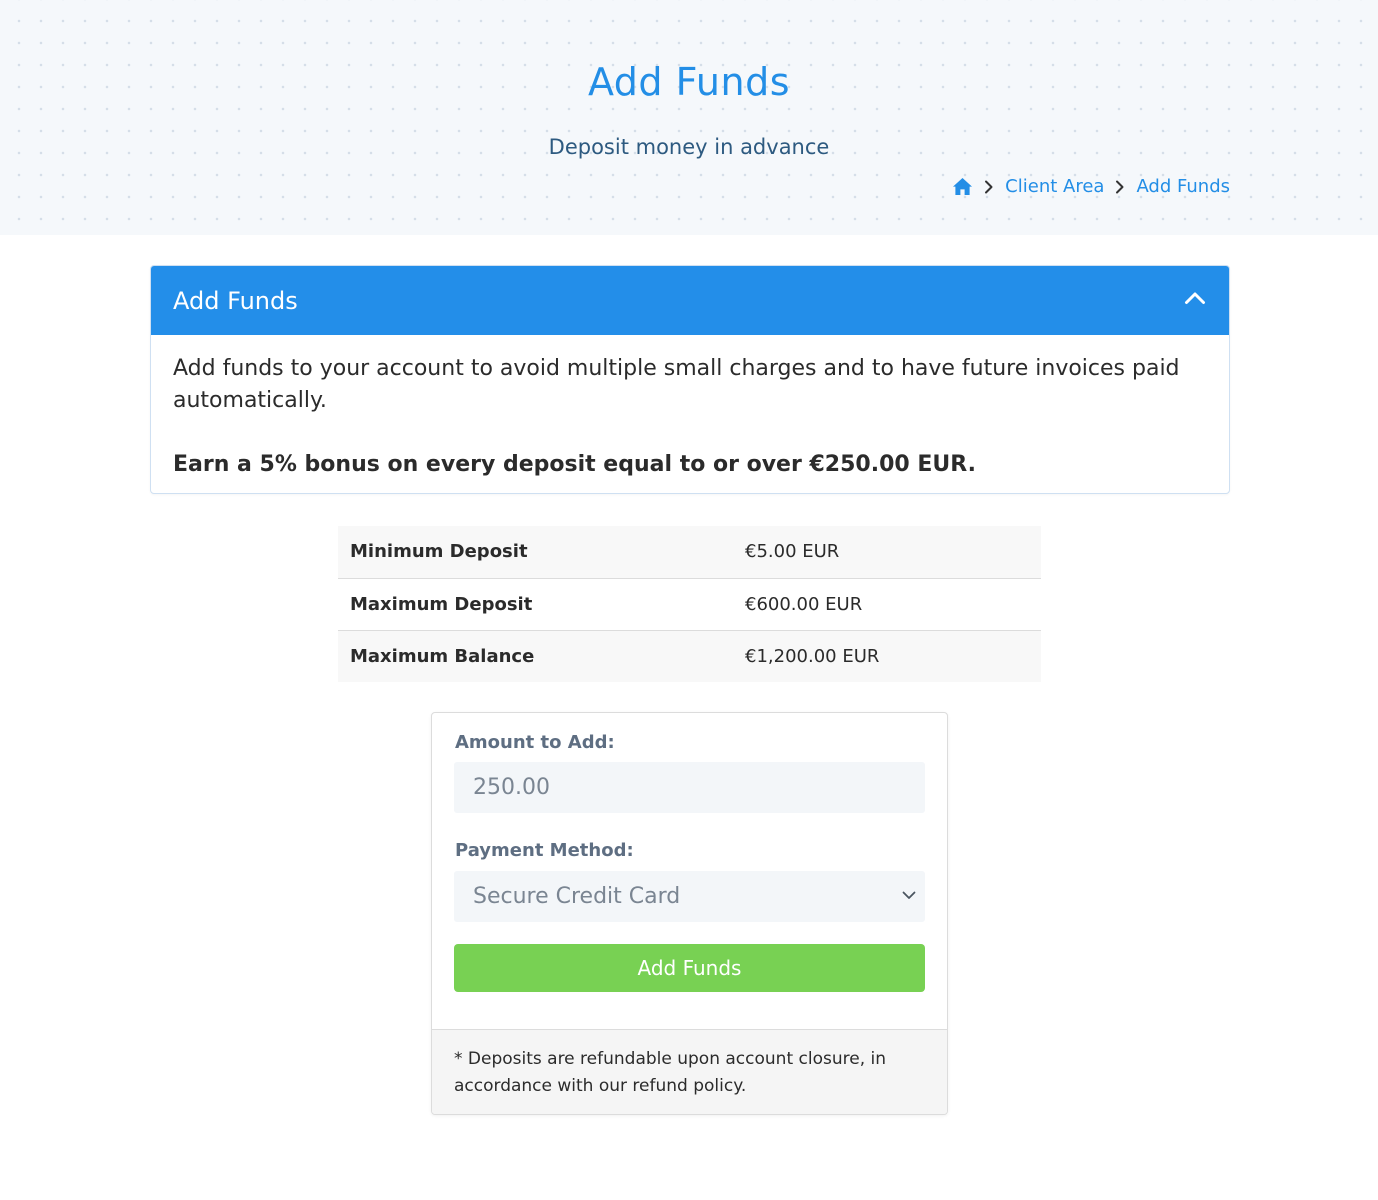 Image resolution: width=1378 pixels, height=1200 pixels. What do you see at coordinates (439, 552) in the screenshot?
I see `limit-label: Minimum Deposit` at bounding box center [439, 552].